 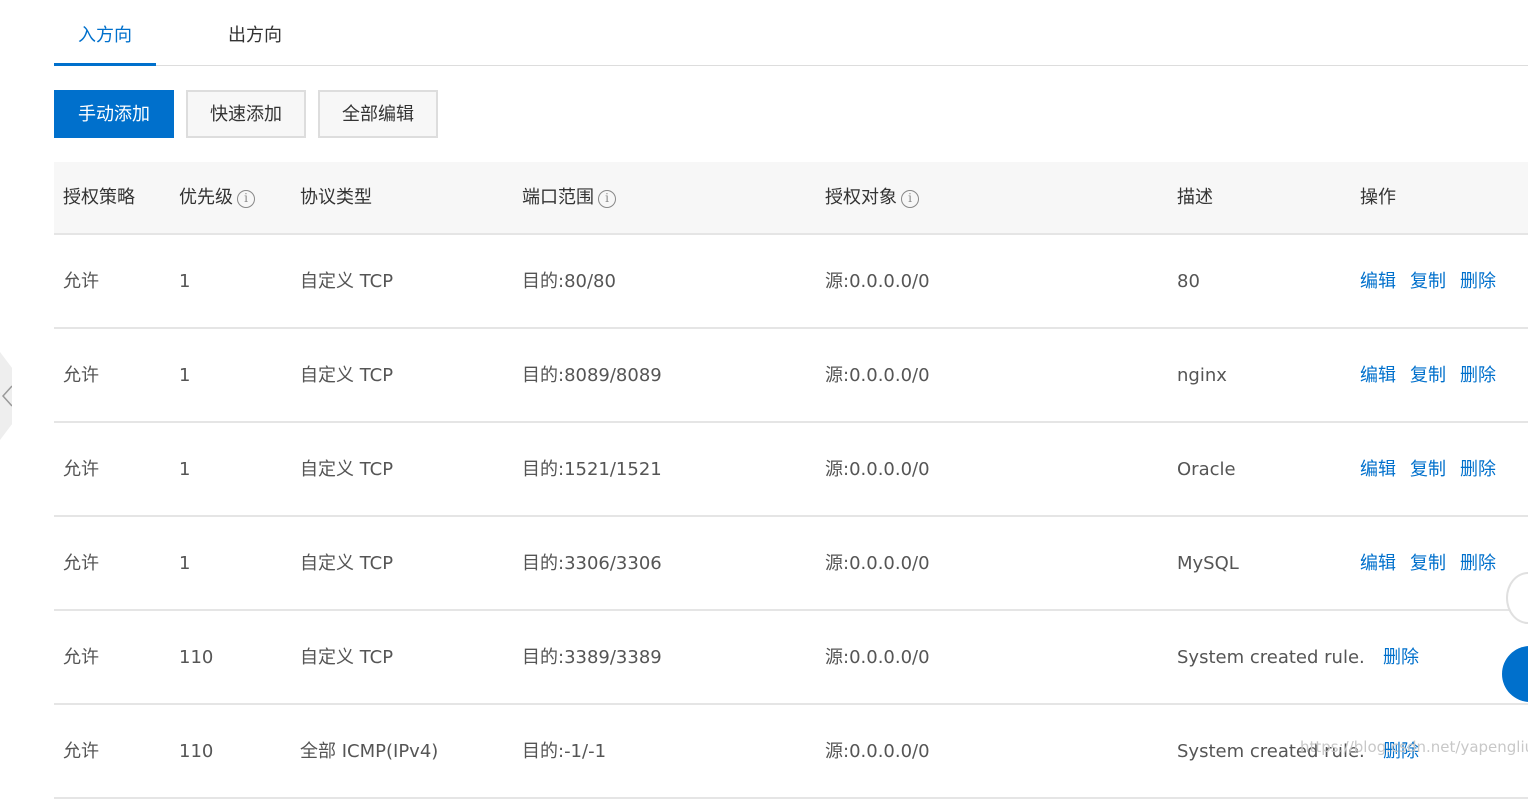 I want to click on cell-actions: 删除, so click(x=1396, y=657).